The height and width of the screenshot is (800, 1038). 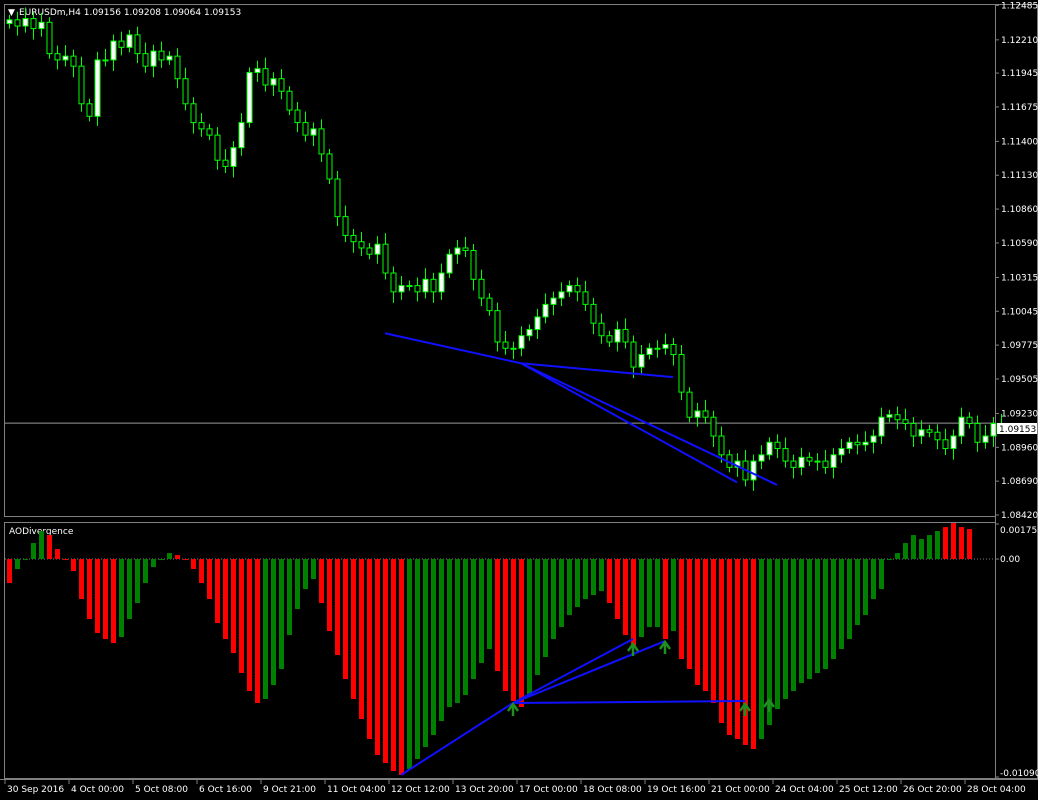 What do you see at coordinates (289, 790) in the screenshot?
I see `time-tick-label: 9 Oct 21:00` at bounding box center [289, 790].